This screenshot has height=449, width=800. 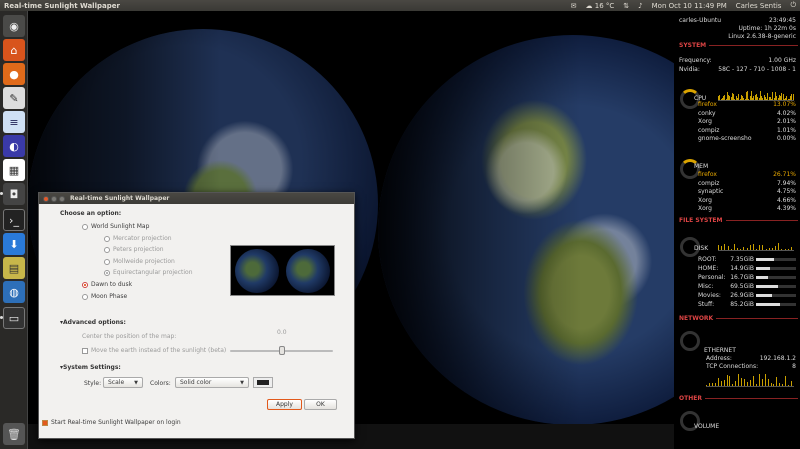 What do you see at coordinates (93, 322) in the screenshot?
I see `advanced-options-expander: ▾Advanced options:` at bounding box center [93, 322].